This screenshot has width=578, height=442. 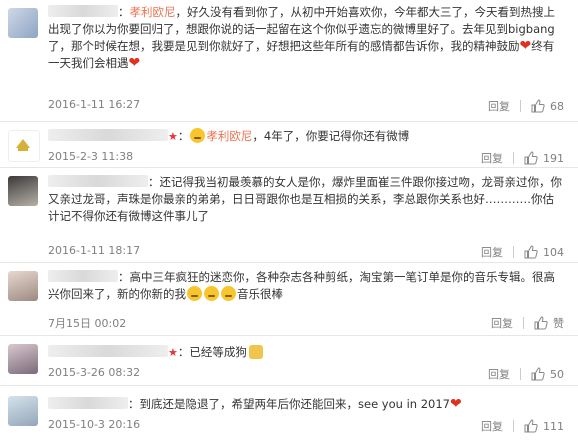 I want to click on comment-time: 2015-3-26 08:32, so click(x=94, y=372).